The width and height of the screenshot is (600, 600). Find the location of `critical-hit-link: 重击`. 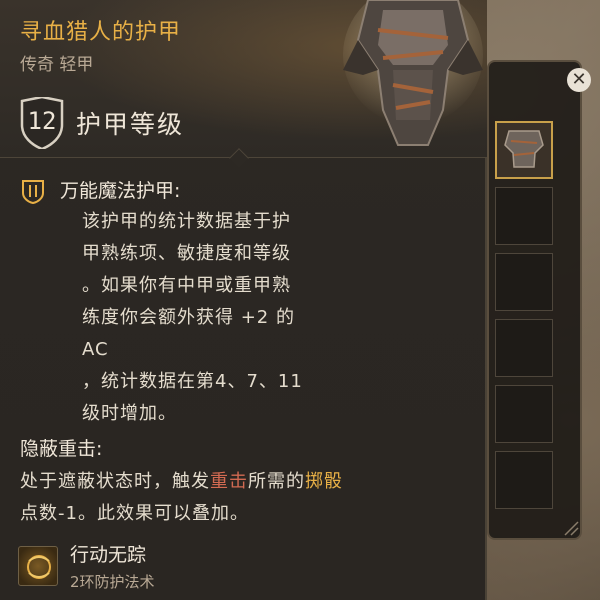

critical-hit-link: 重击 is located at coordinates (229, 481).